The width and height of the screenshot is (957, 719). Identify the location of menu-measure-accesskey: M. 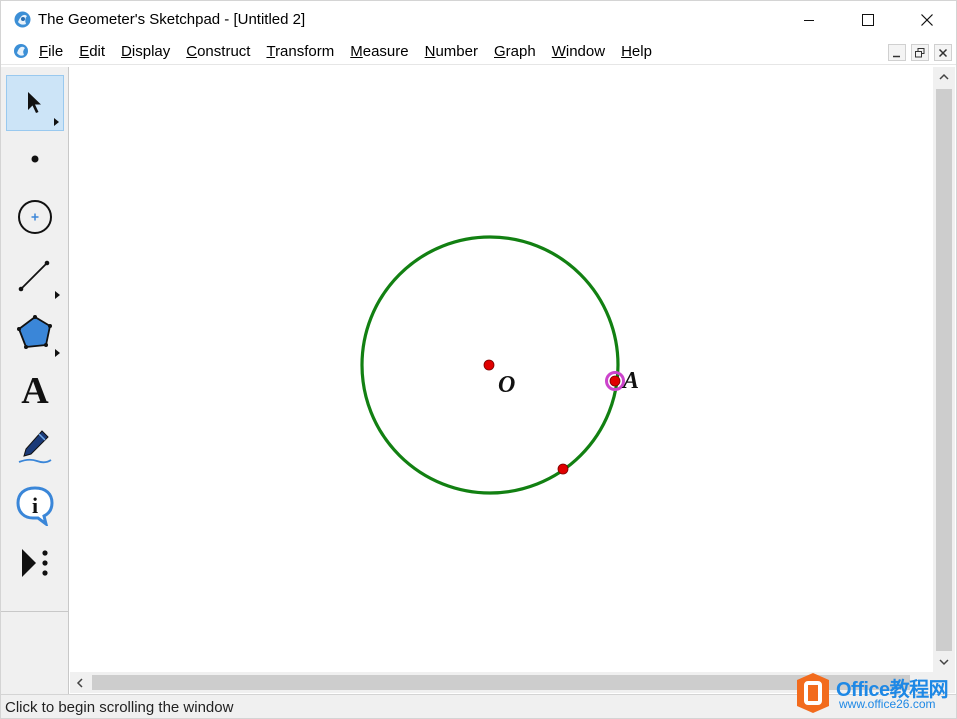
(356, 51).